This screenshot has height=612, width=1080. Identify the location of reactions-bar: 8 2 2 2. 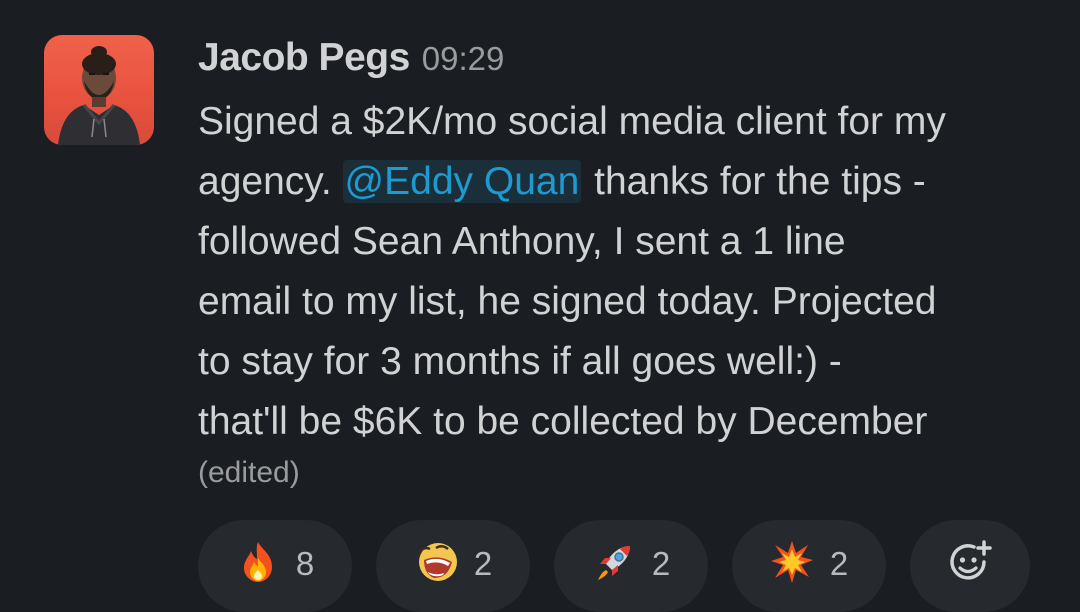
(614, 566).